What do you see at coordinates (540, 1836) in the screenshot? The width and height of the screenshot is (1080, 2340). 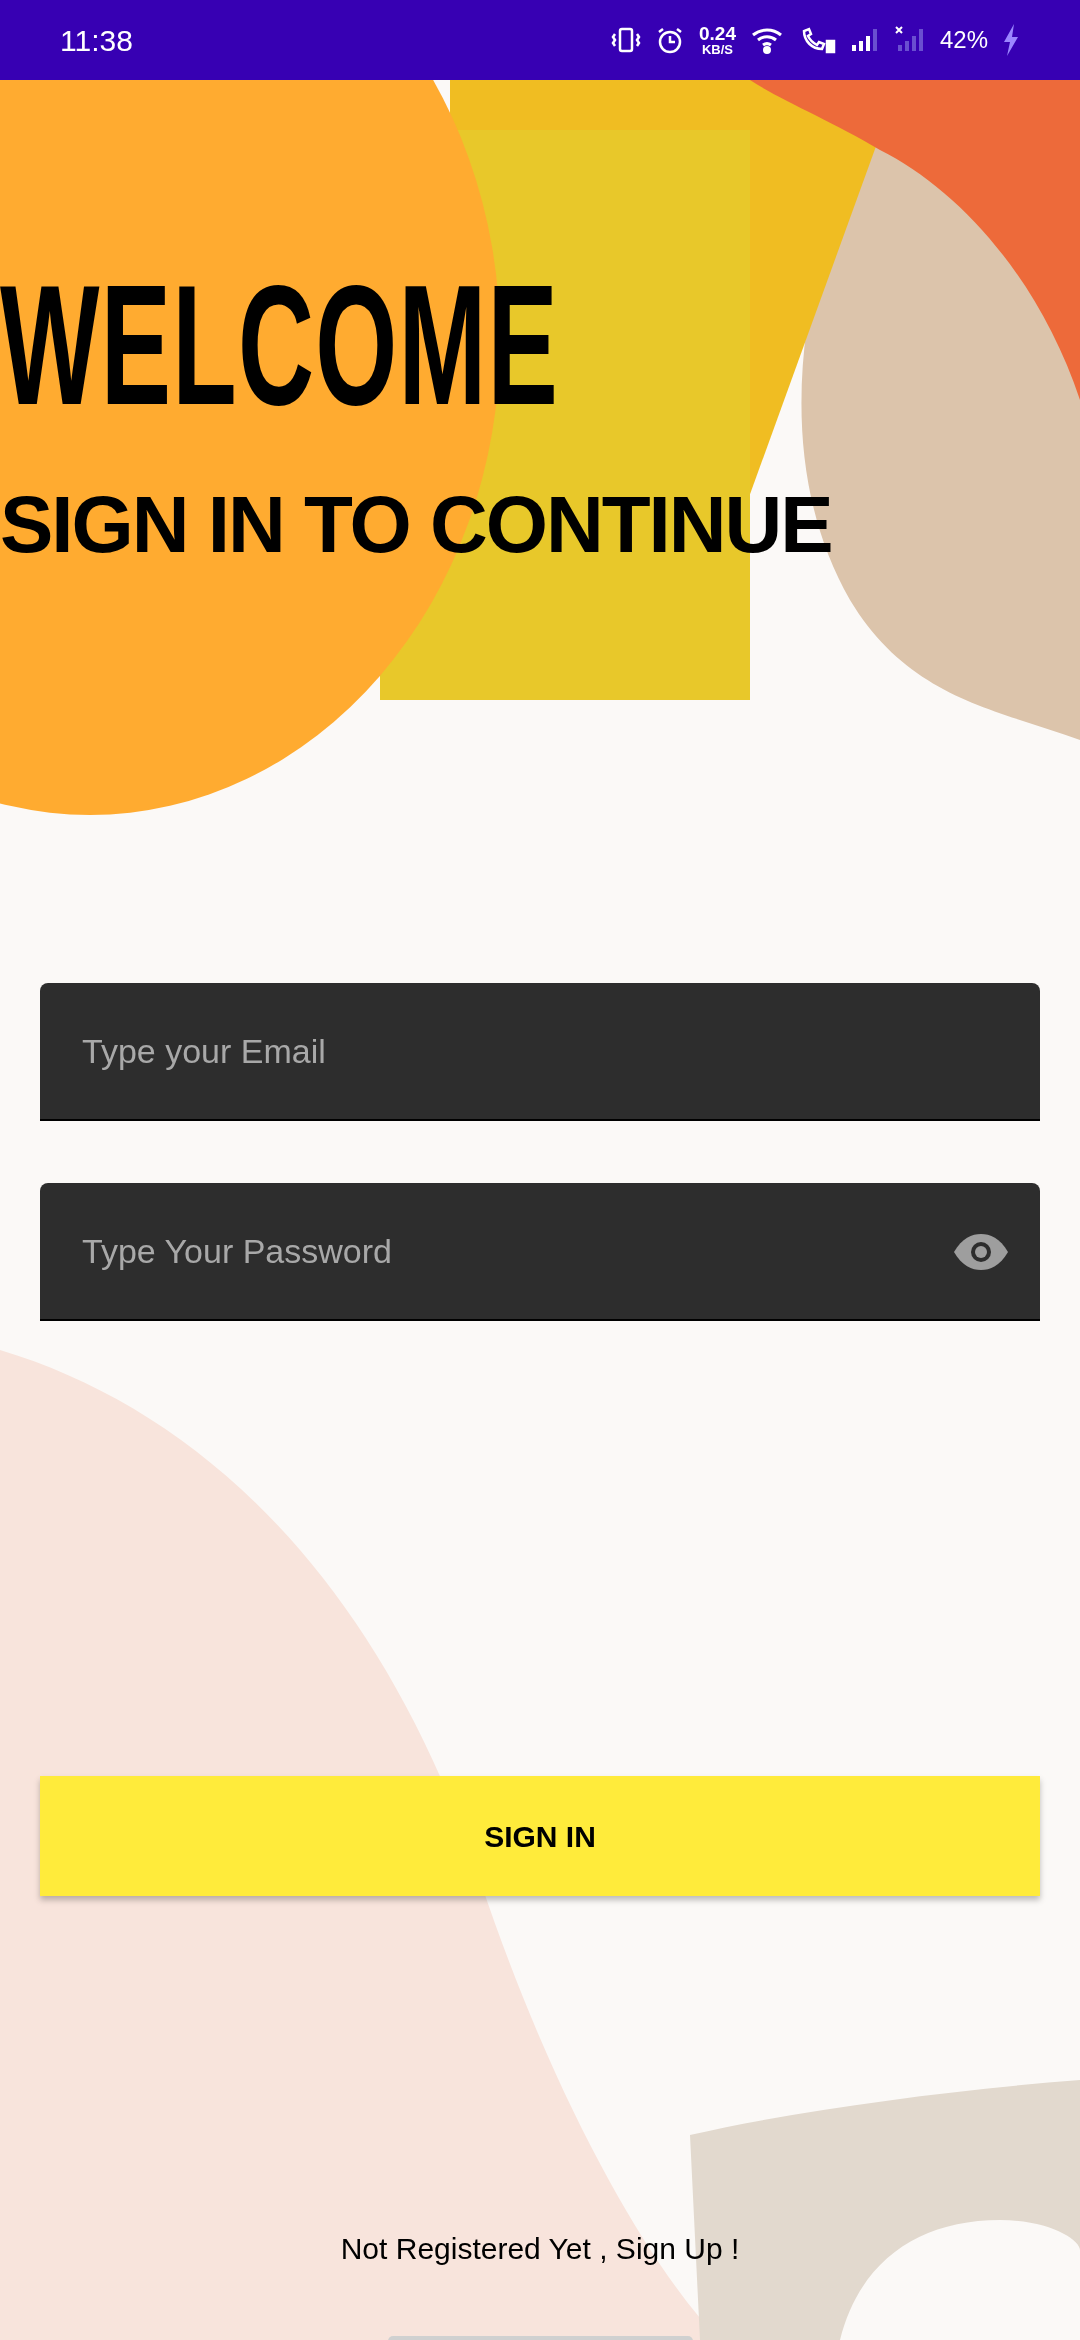 I see `sign-in-button: SIGN IN` at bounding box center [540, 1836].